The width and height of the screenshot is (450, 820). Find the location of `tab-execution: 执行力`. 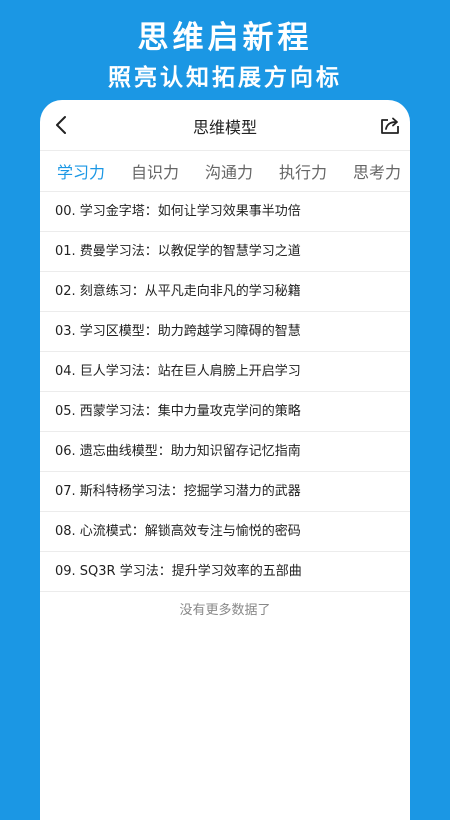

tab-execution: 执行力 is located at coordinates (303, 171).